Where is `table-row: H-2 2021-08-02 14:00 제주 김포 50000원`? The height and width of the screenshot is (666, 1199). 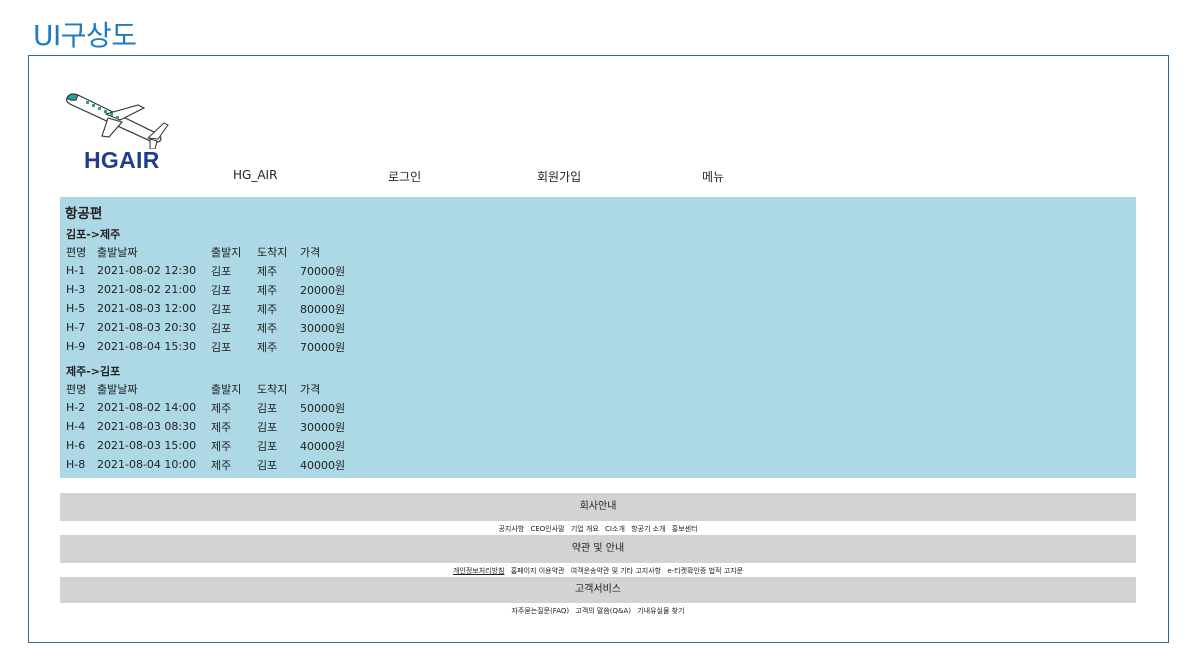
table-row: H-2 2021-08-02 14:00 제주 김포 50000원 is located at coordinates (213, 407).